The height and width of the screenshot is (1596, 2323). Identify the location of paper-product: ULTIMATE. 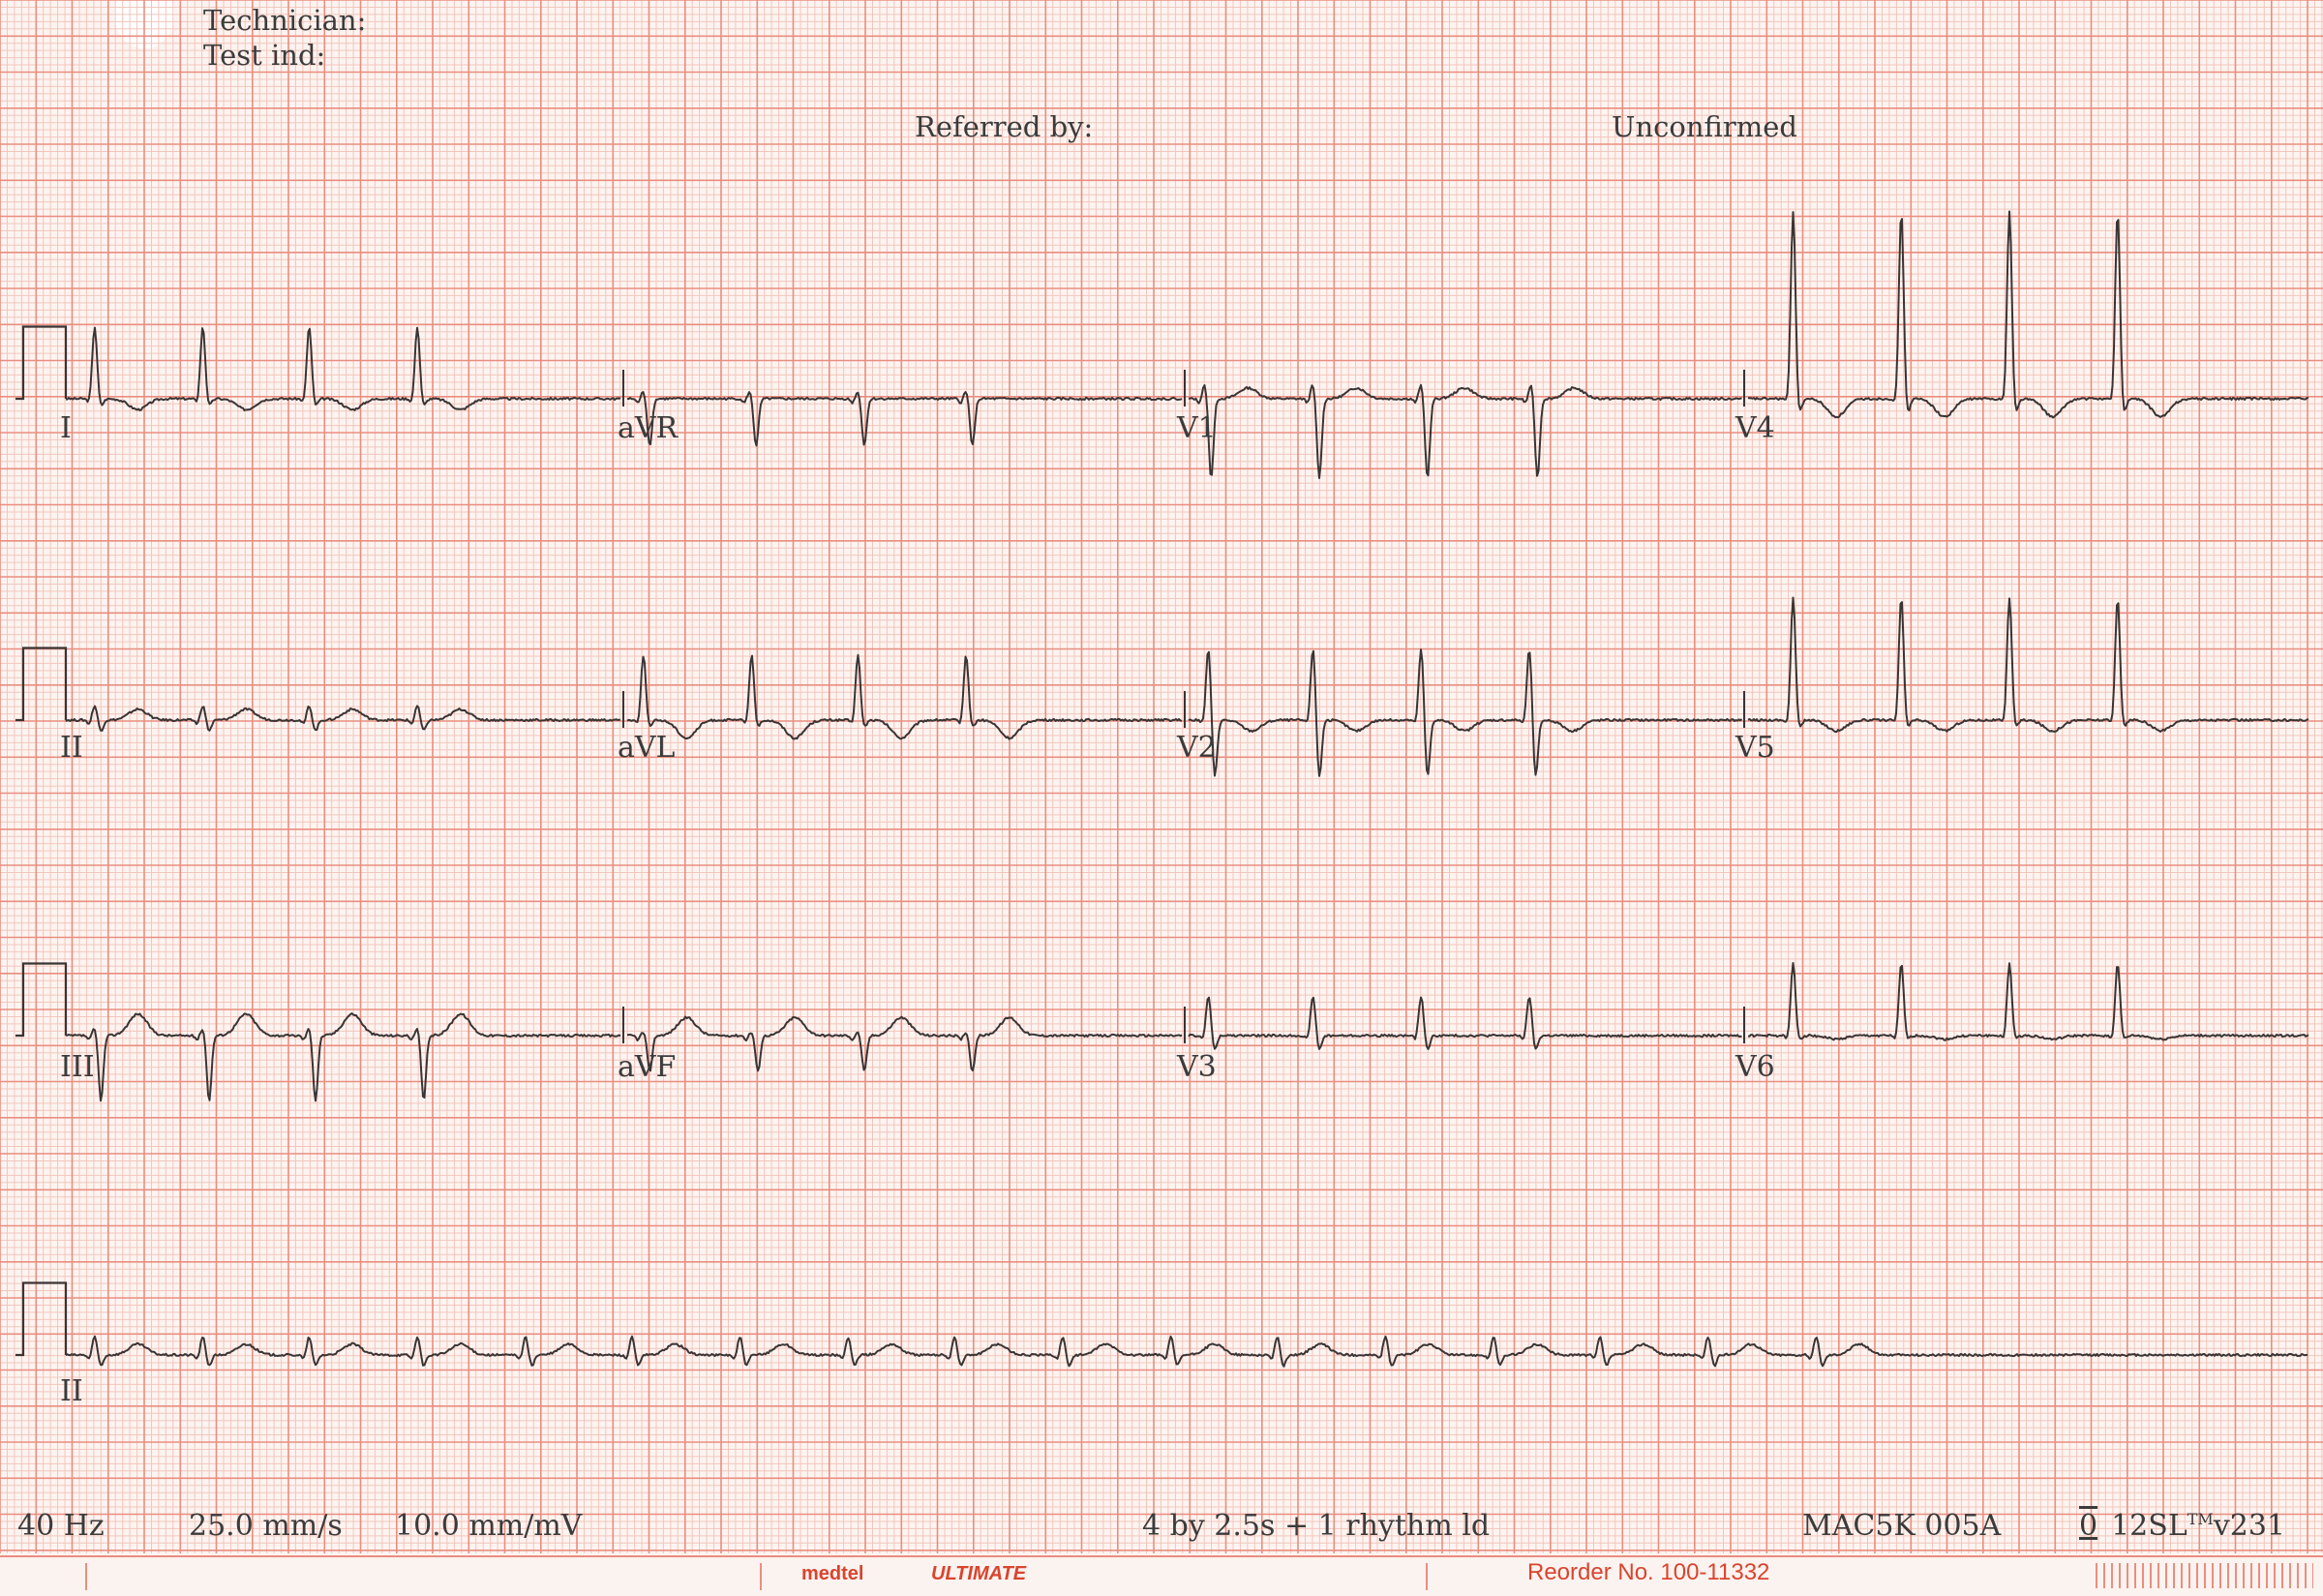
(979, 1573).